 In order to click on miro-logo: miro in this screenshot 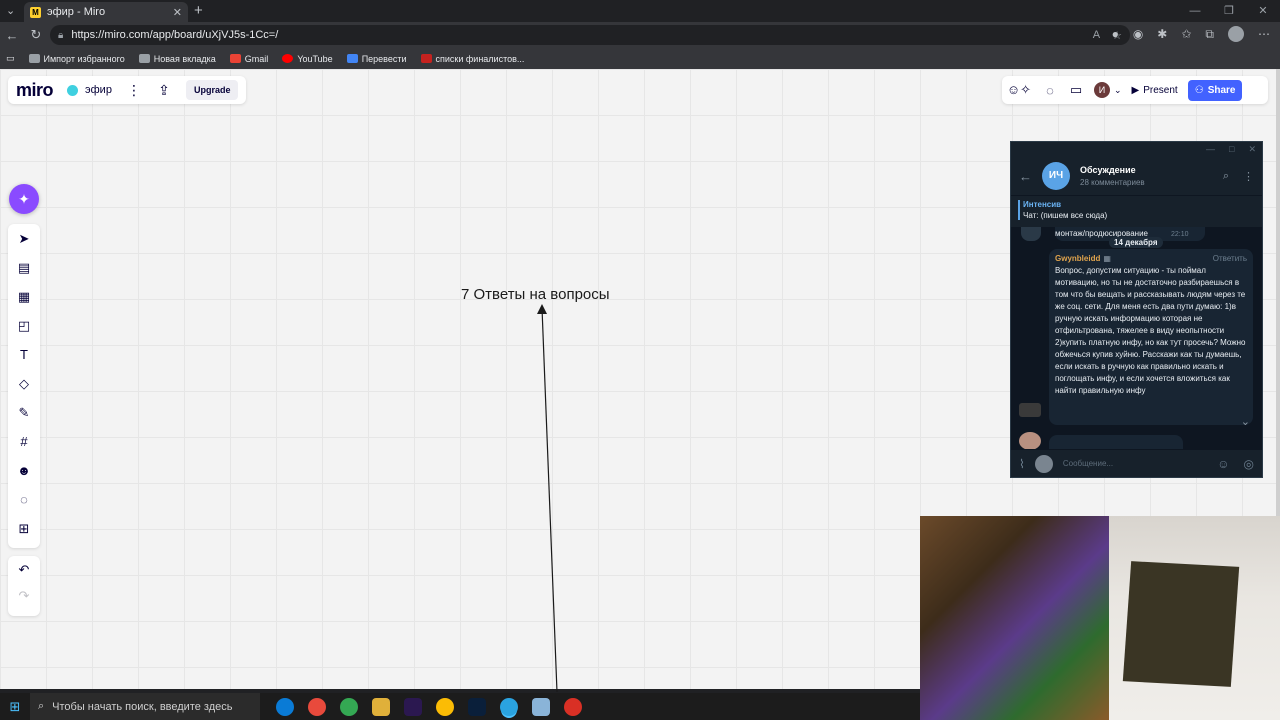, I will do `click(35, 90)`.